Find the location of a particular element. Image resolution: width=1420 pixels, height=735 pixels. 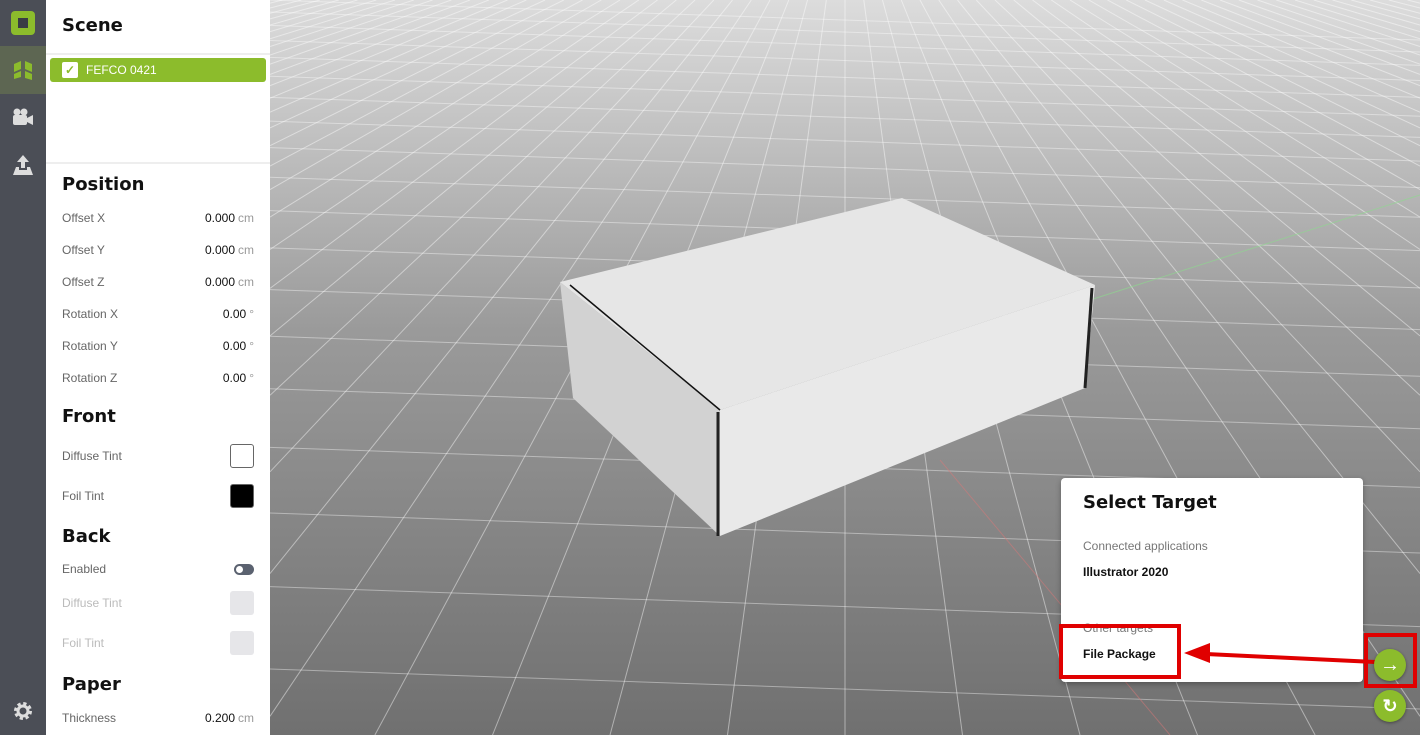

label: Thickness is located at coordinates (89, 718).